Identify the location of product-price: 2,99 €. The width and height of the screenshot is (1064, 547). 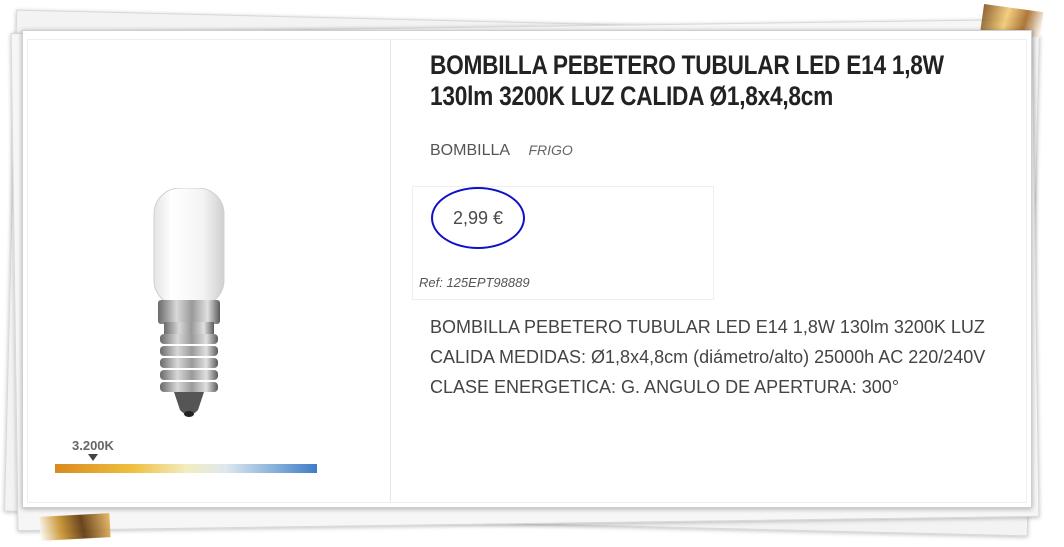
(478, 218).